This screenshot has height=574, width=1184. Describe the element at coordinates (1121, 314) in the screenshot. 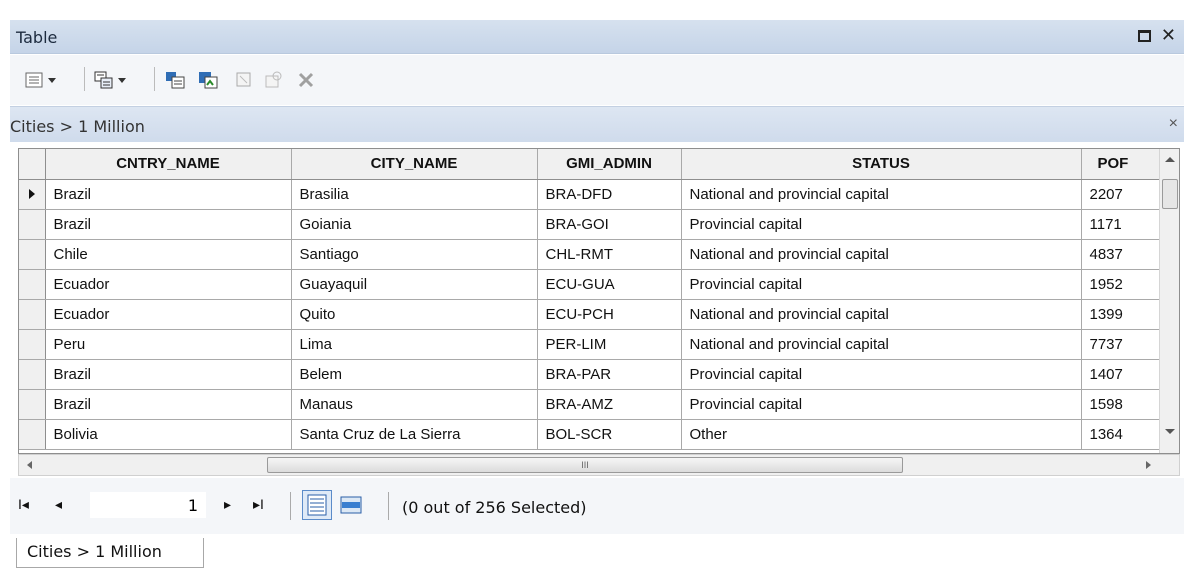

I see `table-cell: 1399` at that location.